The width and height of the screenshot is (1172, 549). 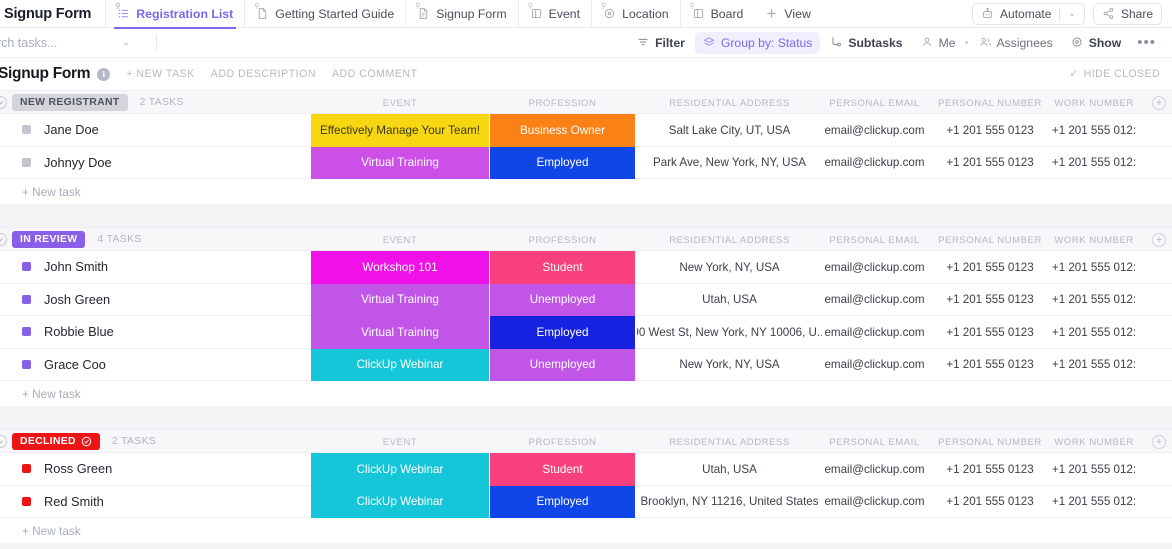 I want to click on status-badge: DECLINED, so click(x=56, y=441).